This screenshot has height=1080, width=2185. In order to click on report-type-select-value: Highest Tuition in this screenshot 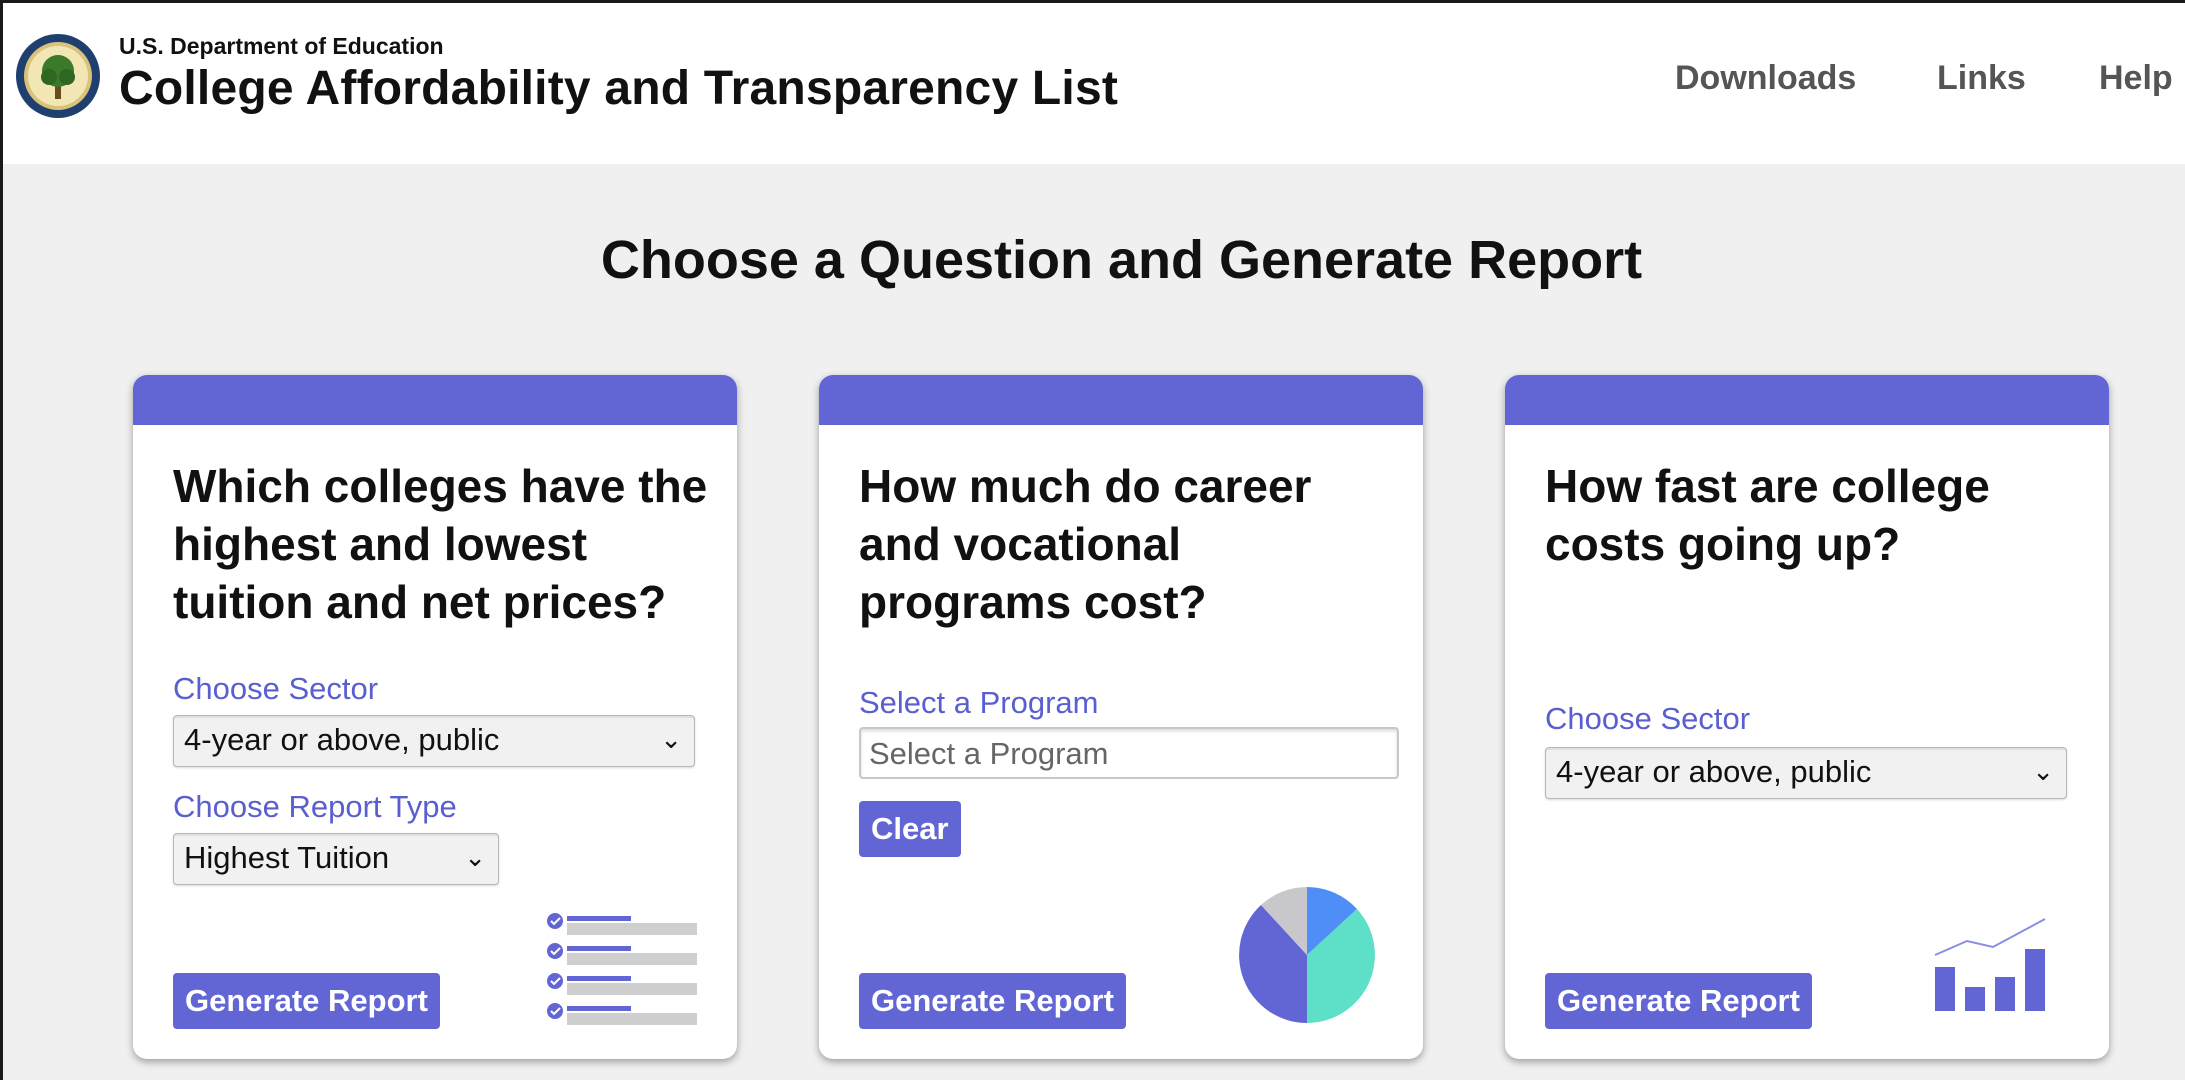, I will do `click(287, 857)`.